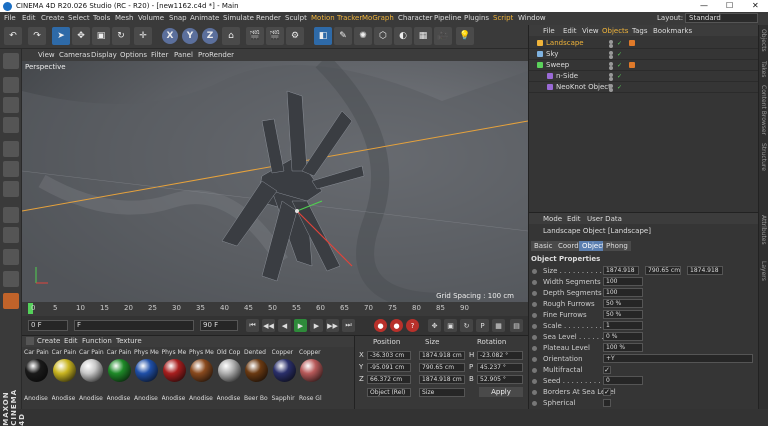 Image resolution: width=768 pixels, height=426 pixels. Describe the element at coordinates (11, 215) in the screenshot. I see `axis-mode-icon` at that location.